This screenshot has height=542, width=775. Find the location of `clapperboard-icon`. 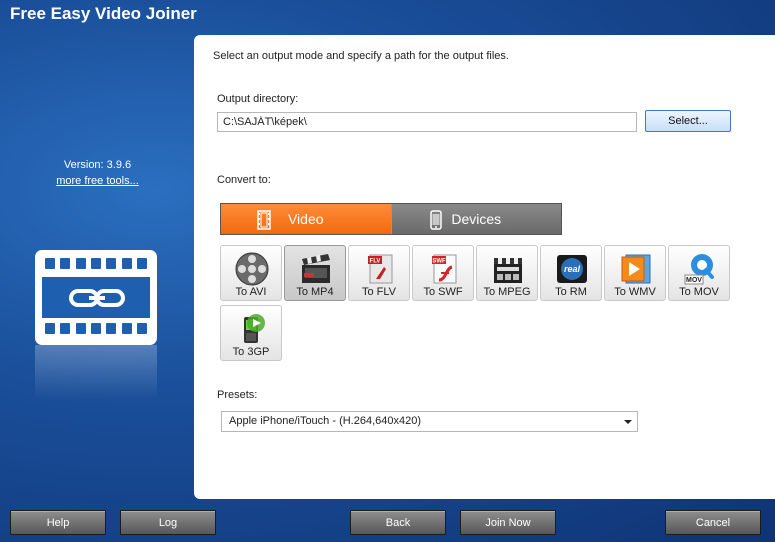

clapperboard-icon is located at coordinates (316, 268).